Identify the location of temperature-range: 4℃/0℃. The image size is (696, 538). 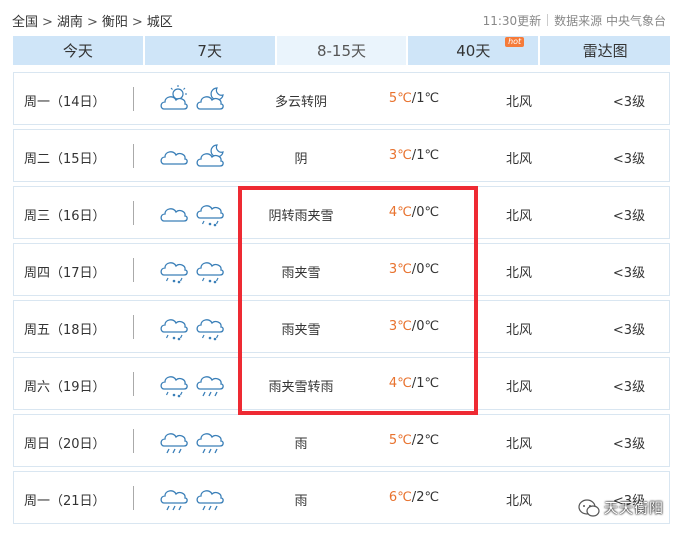
(414, 212).